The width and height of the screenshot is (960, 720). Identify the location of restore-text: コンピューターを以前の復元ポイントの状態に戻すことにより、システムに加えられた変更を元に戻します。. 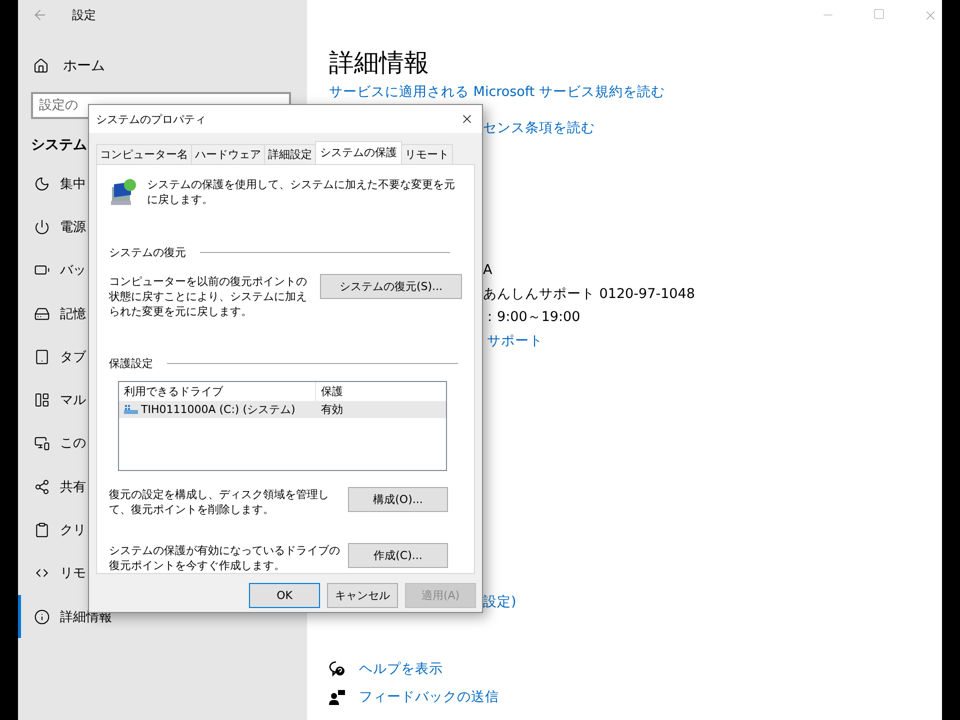
(208, 296).